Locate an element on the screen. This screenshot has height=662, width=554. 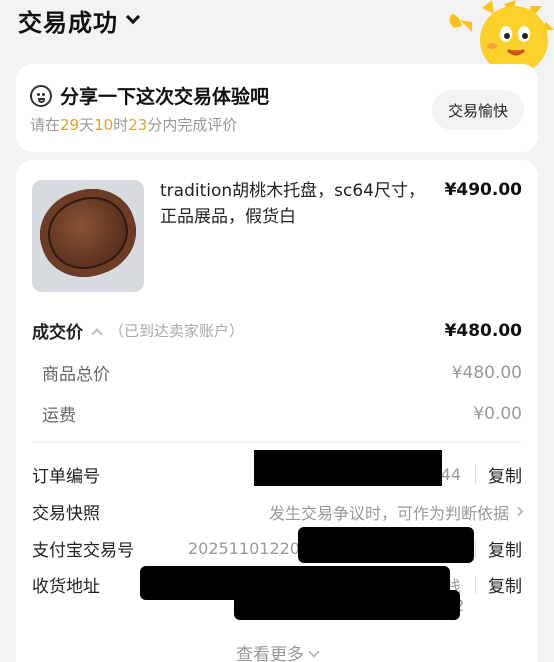
shipping-label: 运费 is located at coordinates (59, 416).